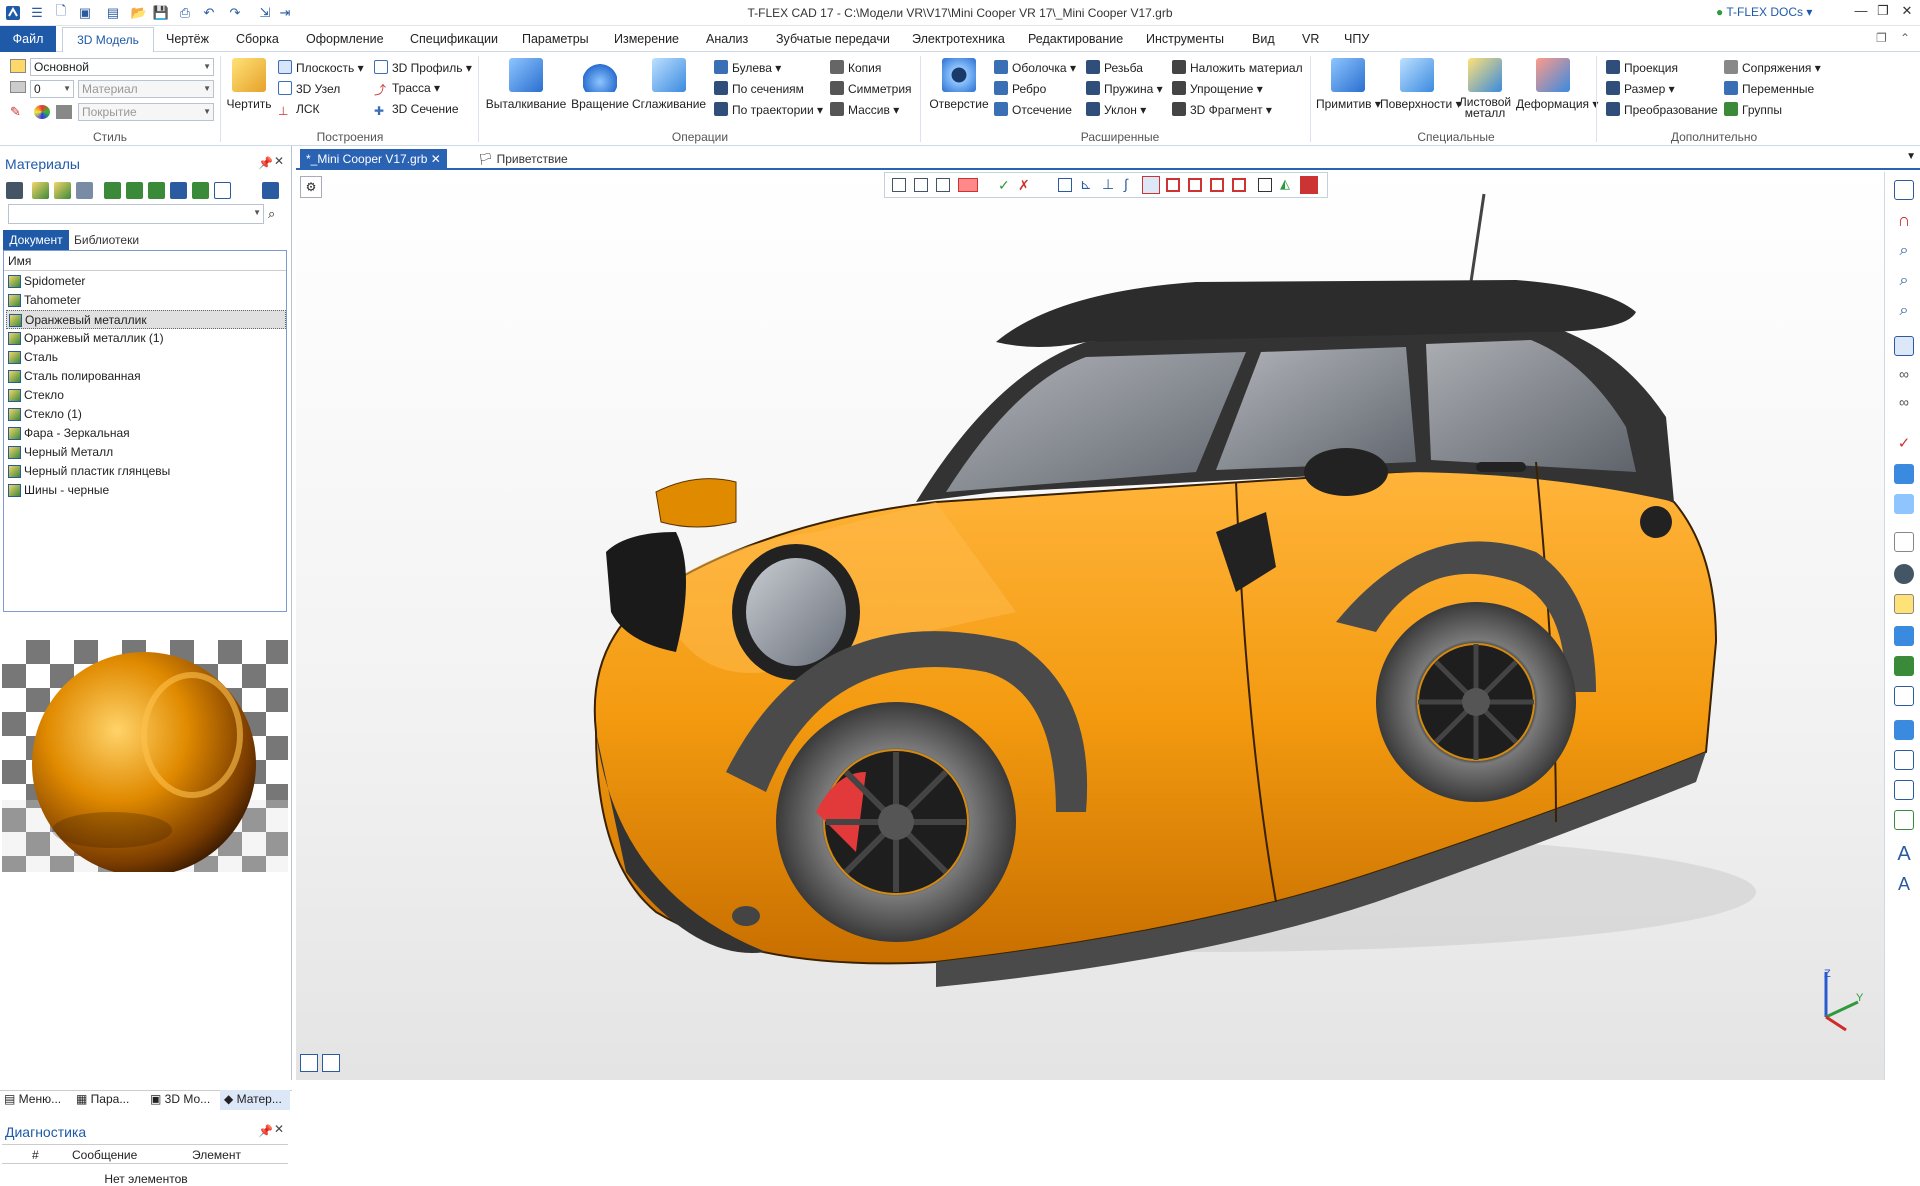 Image resolution: width=1920 pixels, height=1186 pixels. What do you see at coordinates (146, 395) in the screenshot?
I see `list-item: Стекло` at bounding box center [146, 395].